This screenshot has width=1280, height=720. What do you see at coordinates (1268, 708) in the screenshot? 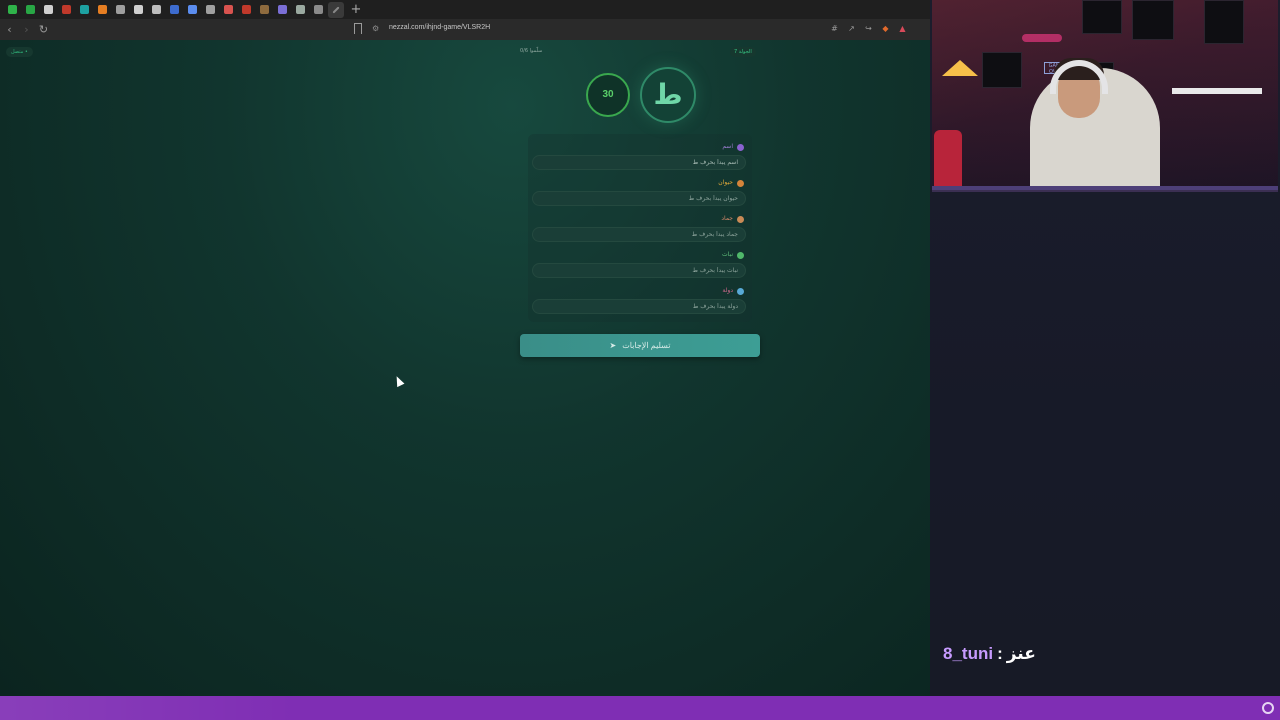
I see `settings-icon` at bounding box center [1268, 708].